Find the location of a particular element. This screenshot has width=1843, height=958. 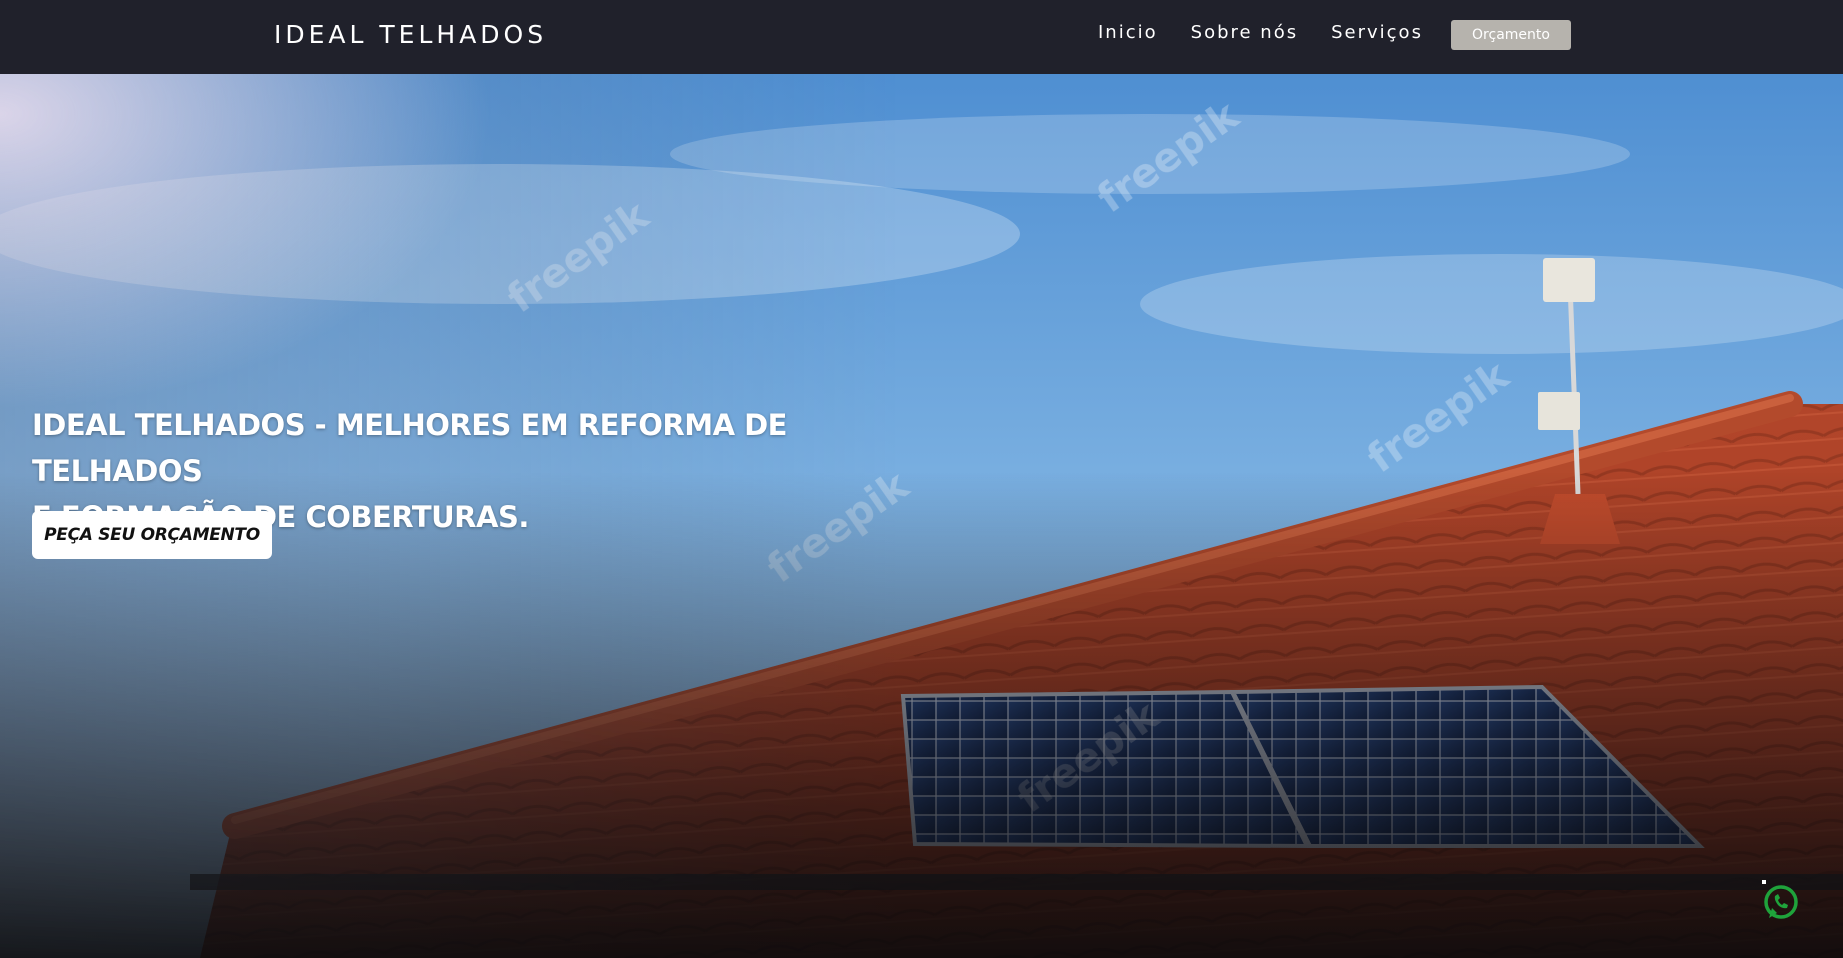

brand-logo-text: IDEAL TELHADOS is located at coordinates (410, 34).